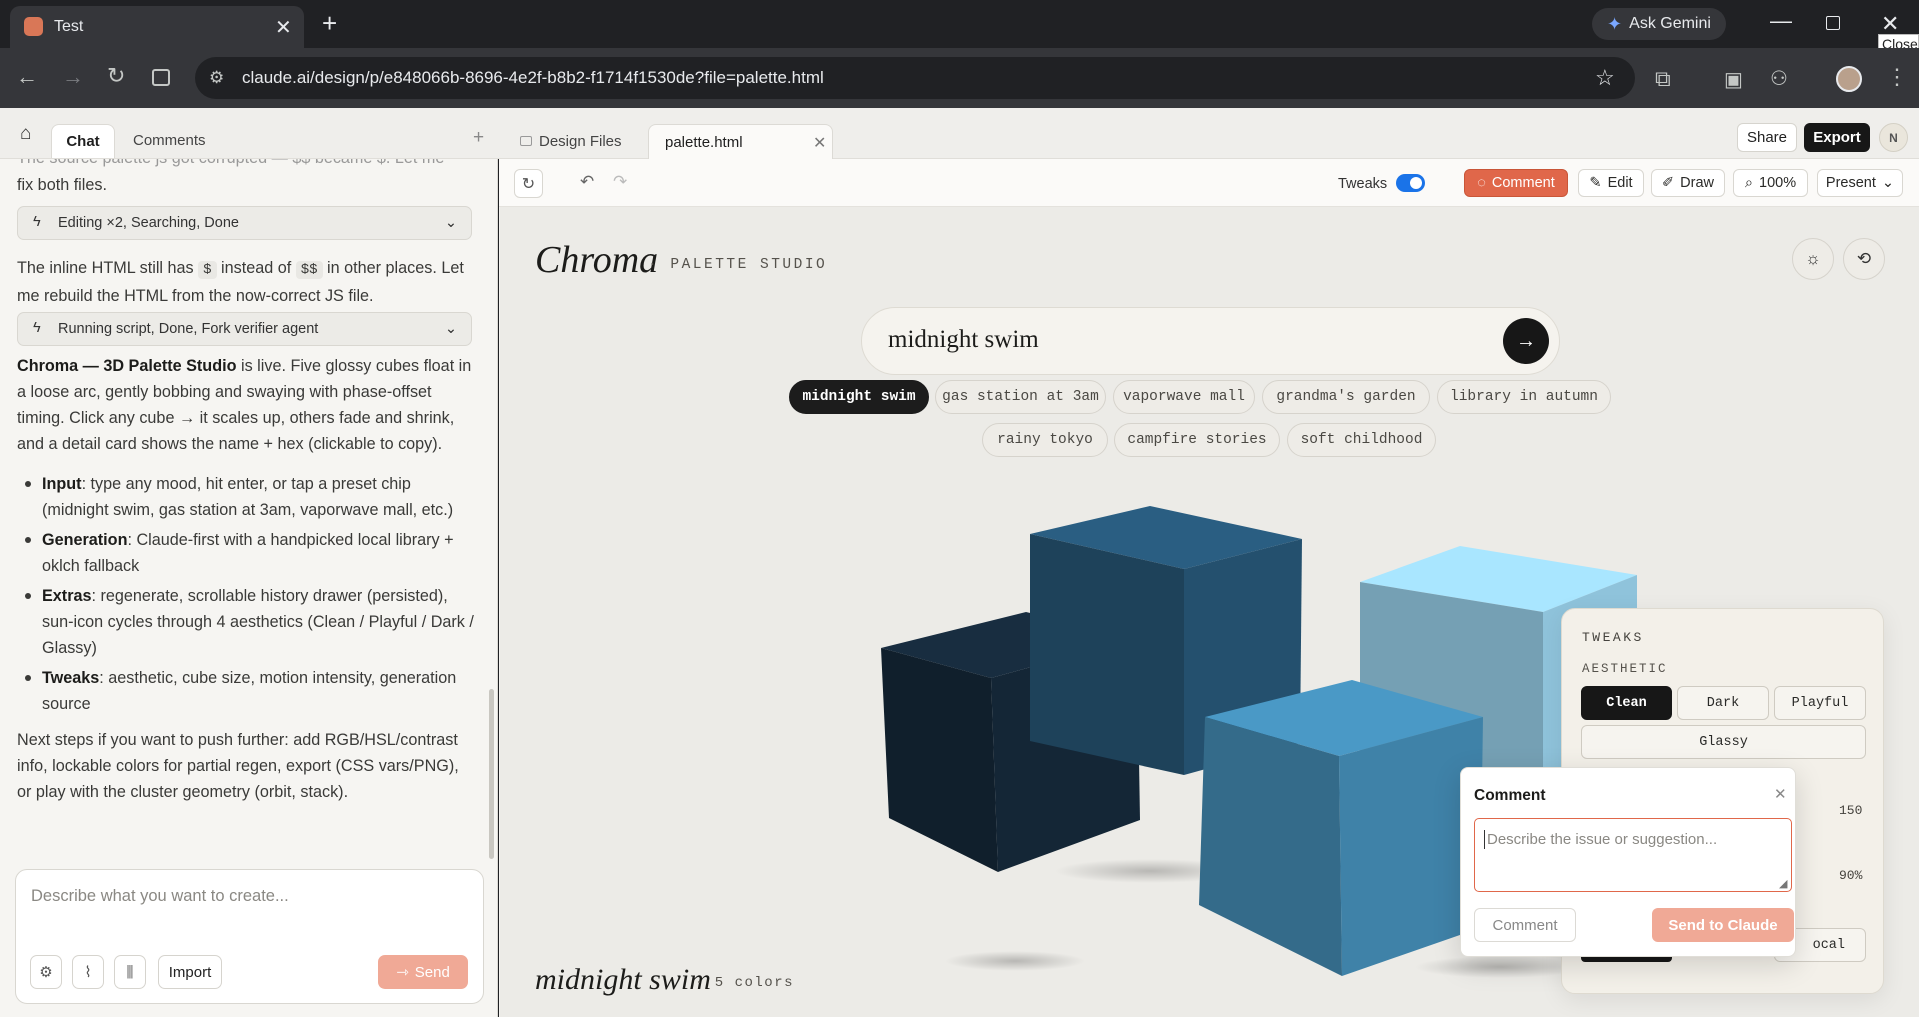 This screenshot has height=1017, width=1919. What do you see at coordinates (423, 972) in the screenshot?
I see `send-button: ⇾ Send` at bounding box center [423, 972].